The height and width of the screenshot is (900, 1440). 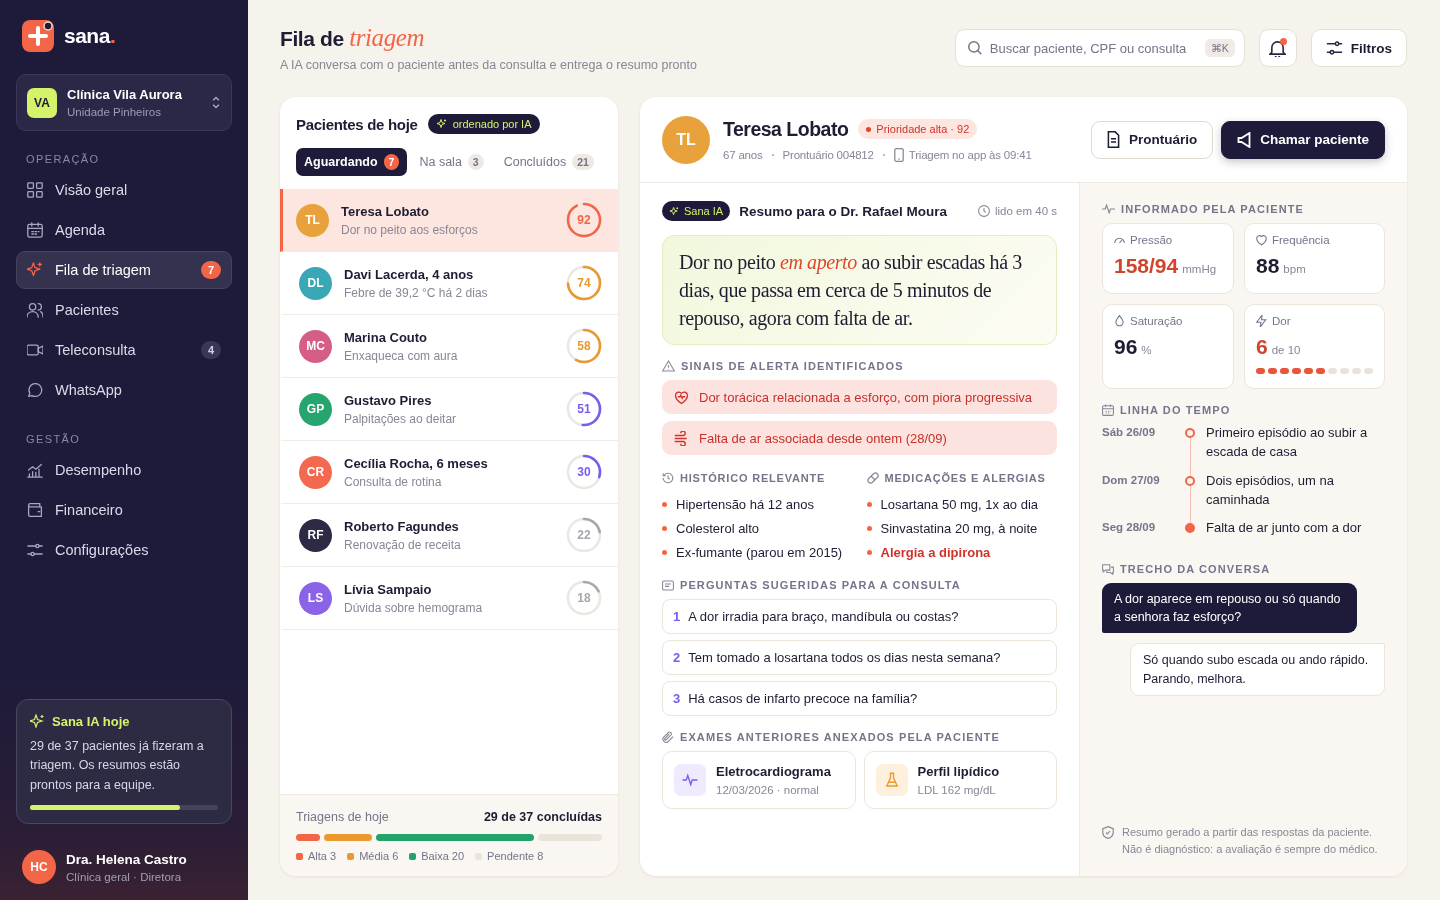 What do you see at coordinates (960, 780) in the screenshot?
I see `exam-card: Perfil lipídico LDL 162 mg/dL` at bounding box center [960, 780].